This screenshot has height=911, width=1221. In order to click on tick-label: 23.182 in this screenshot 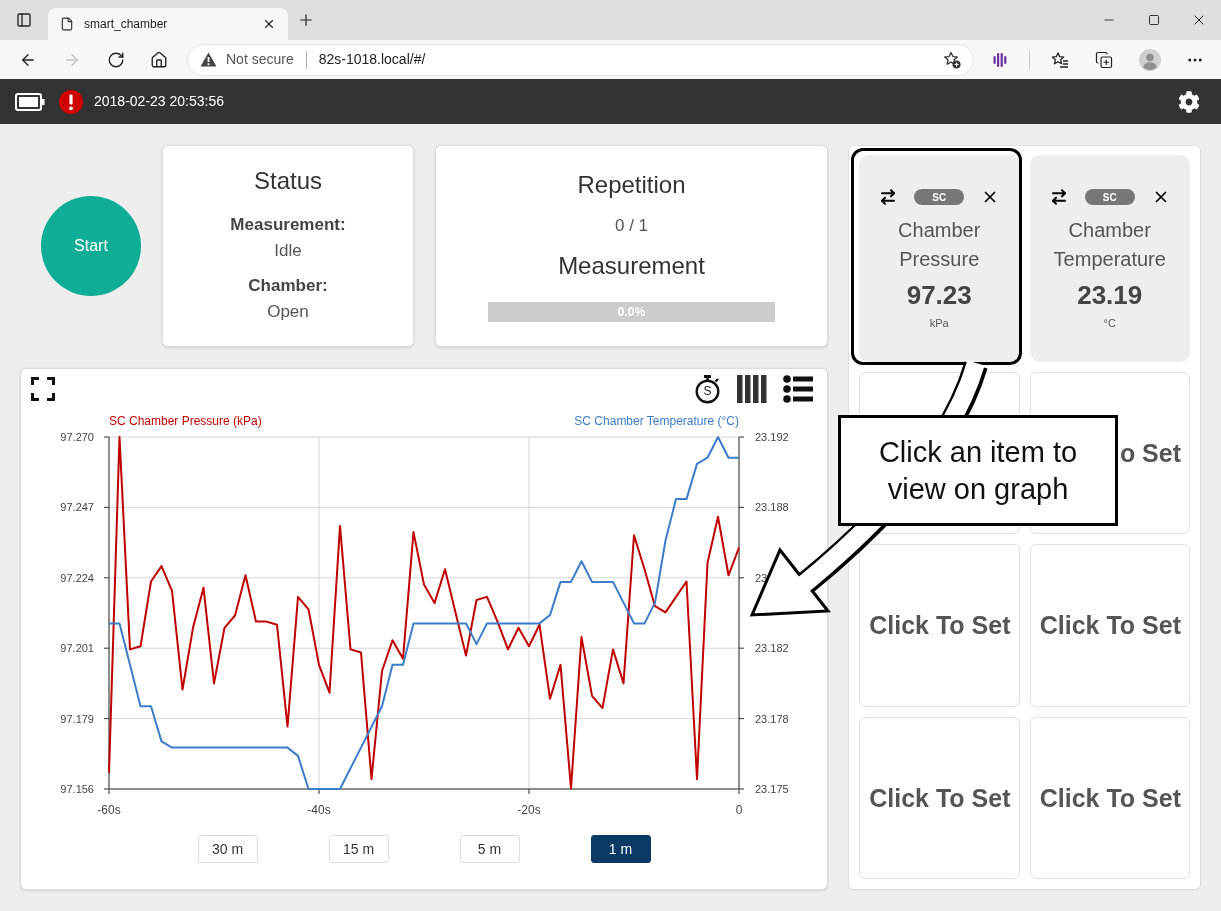, I will do `click(772, 648)`.